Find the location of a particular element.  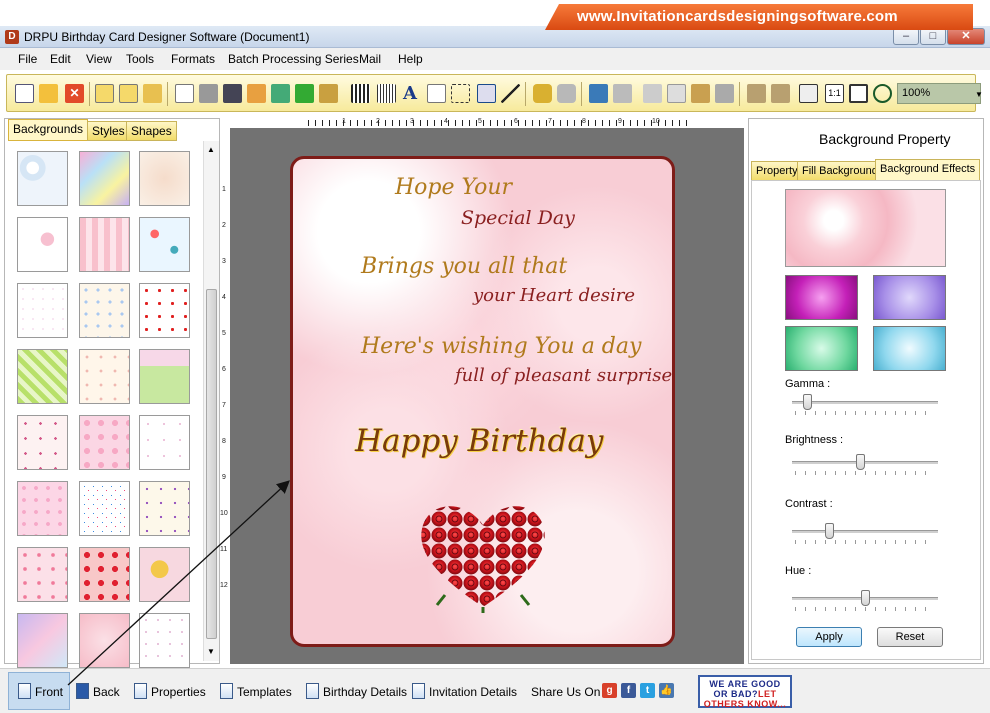

text-icon: A is located at coordinates (412, 93).